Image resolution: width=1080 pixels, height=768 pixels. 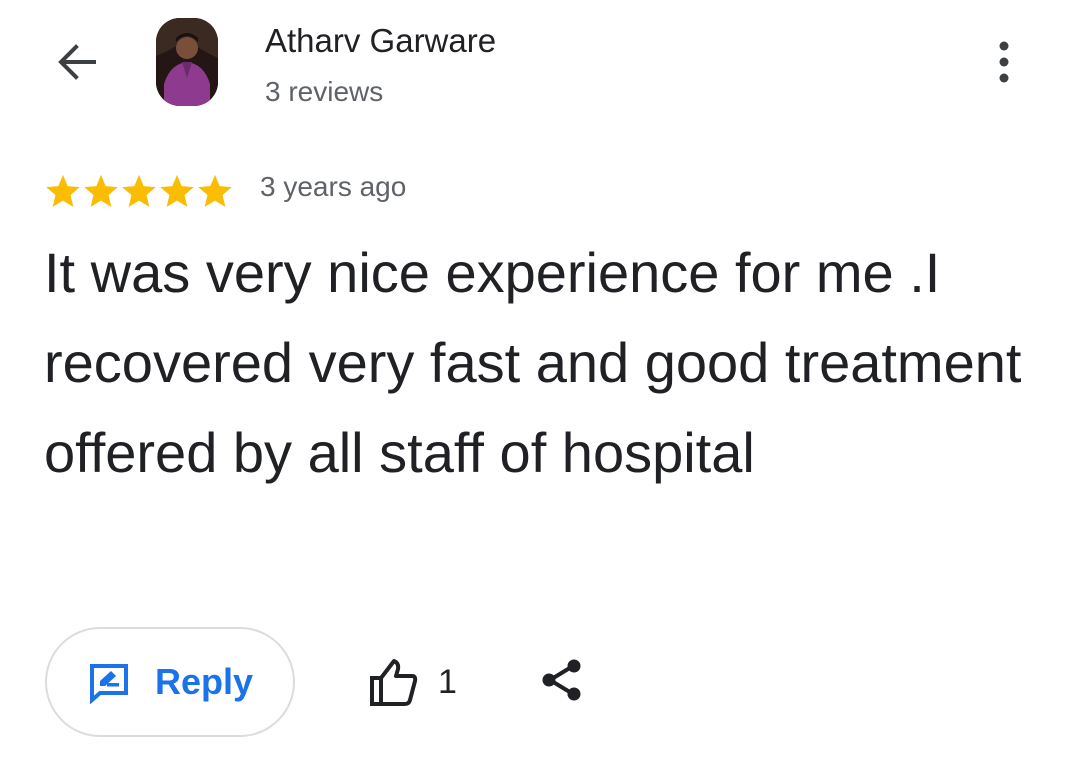 I want to click on star-rating, so click(x=139, y=191).